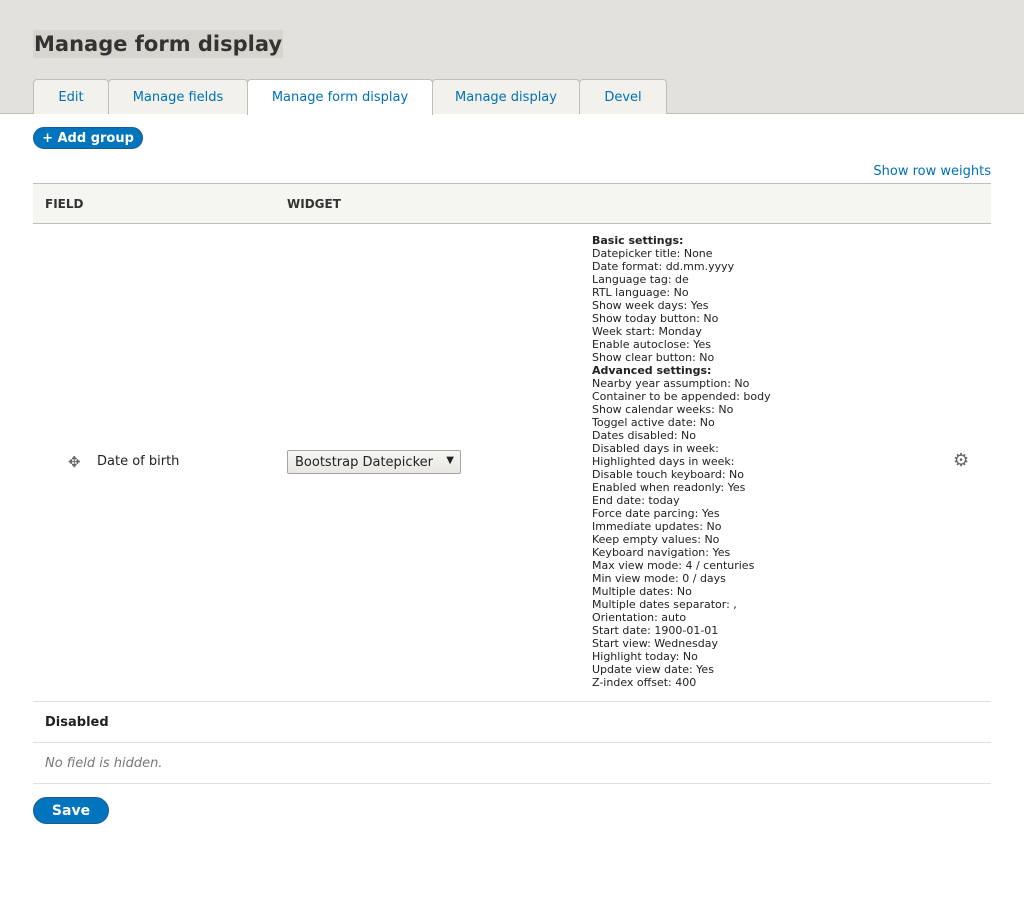  What do you see at coordinates (932, 171) in the screenshot?
I see `show-row-weights-link: Show row weights` at bounding box center [932, 171].